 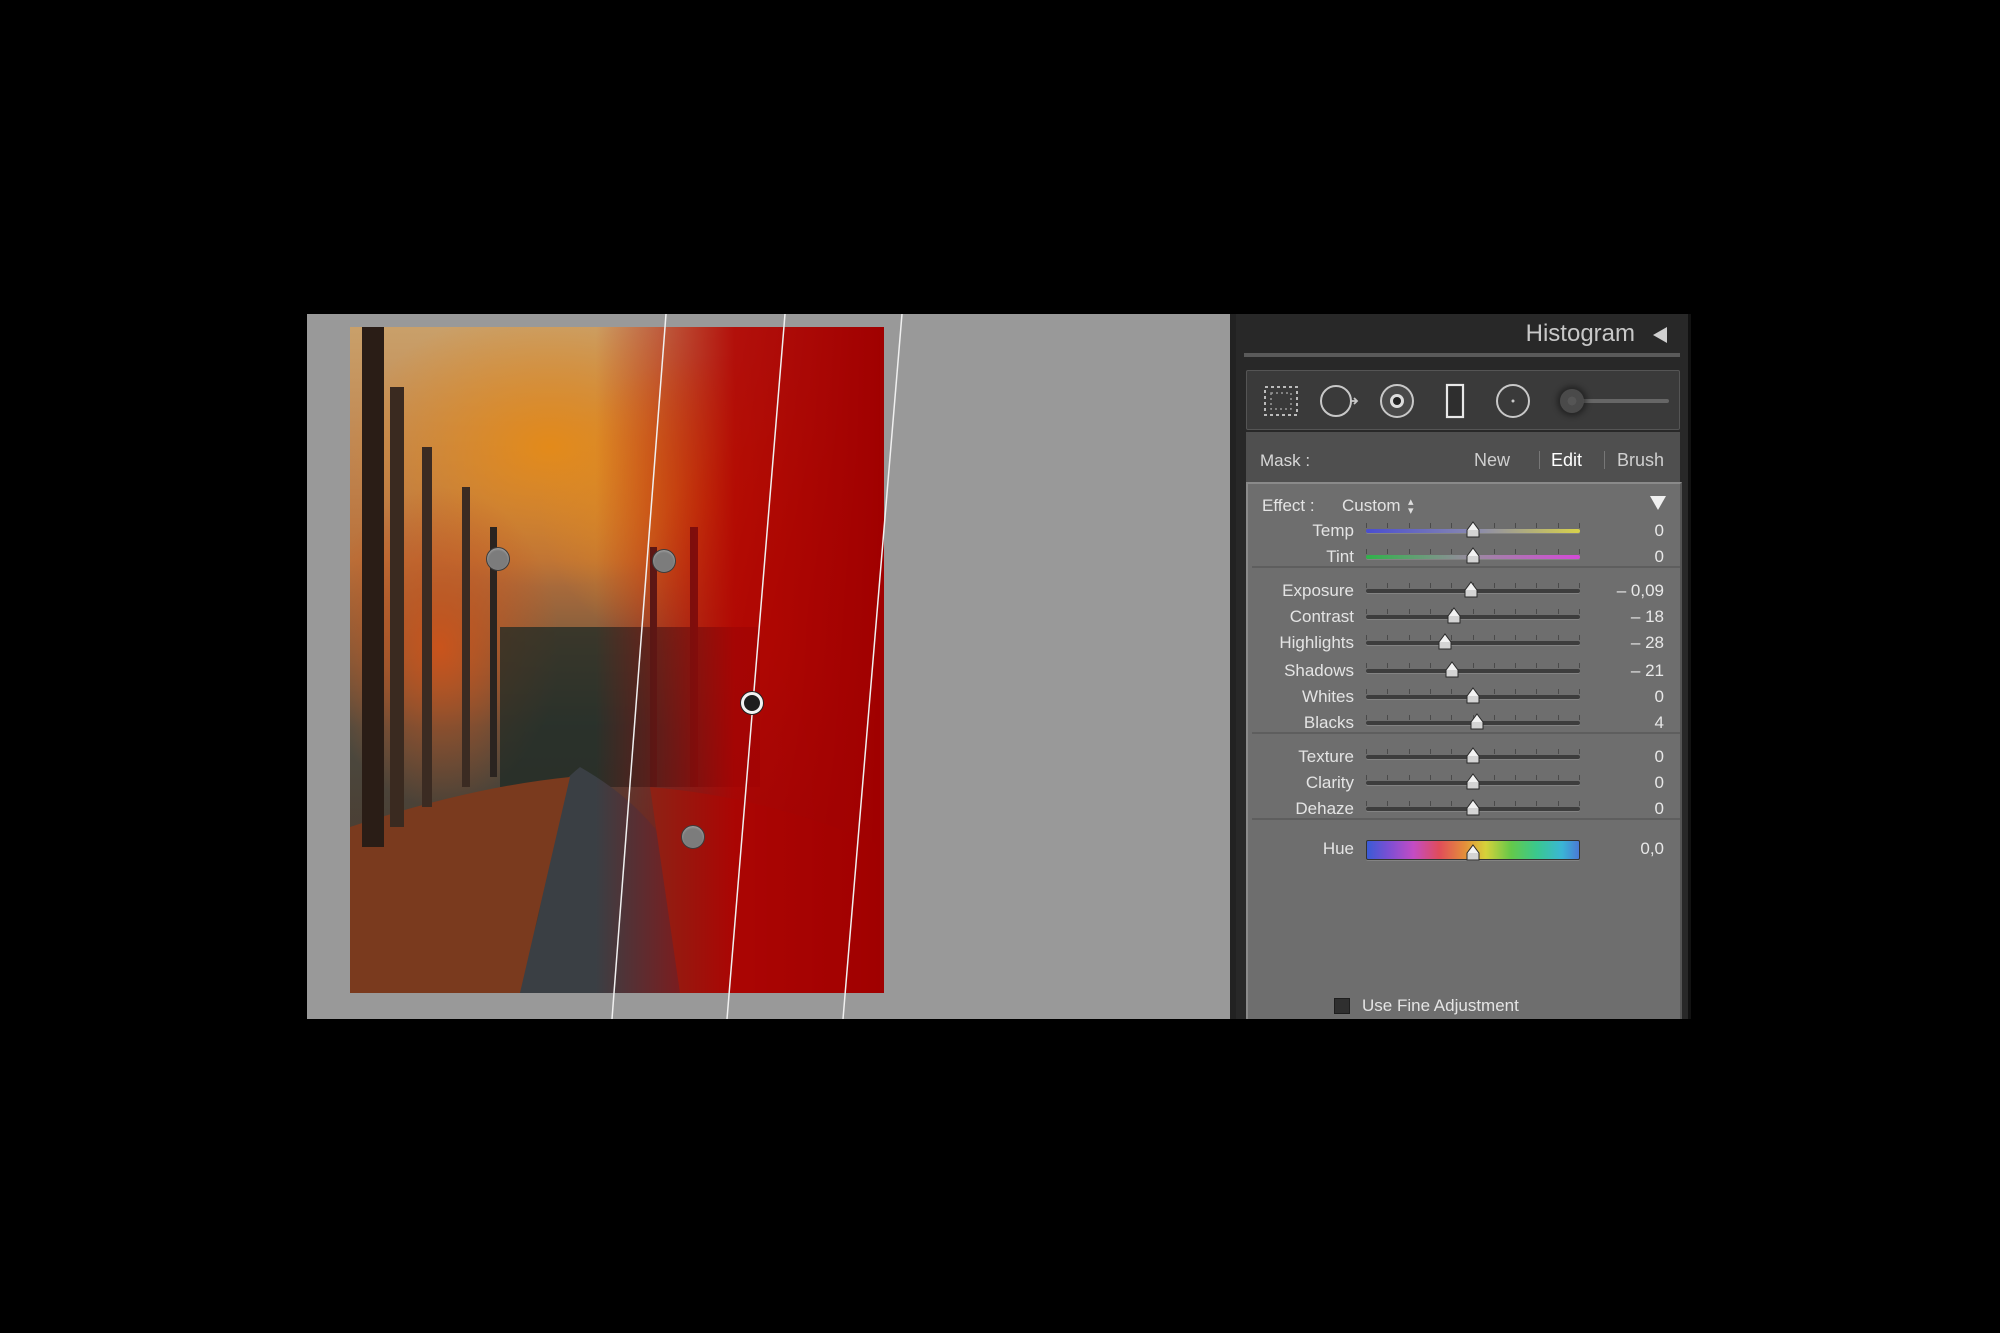 What do you see at coordinates (1580, 333) in the screenshot?
I see `histogram-title: Histogram` at bounding box center [1580, 333].